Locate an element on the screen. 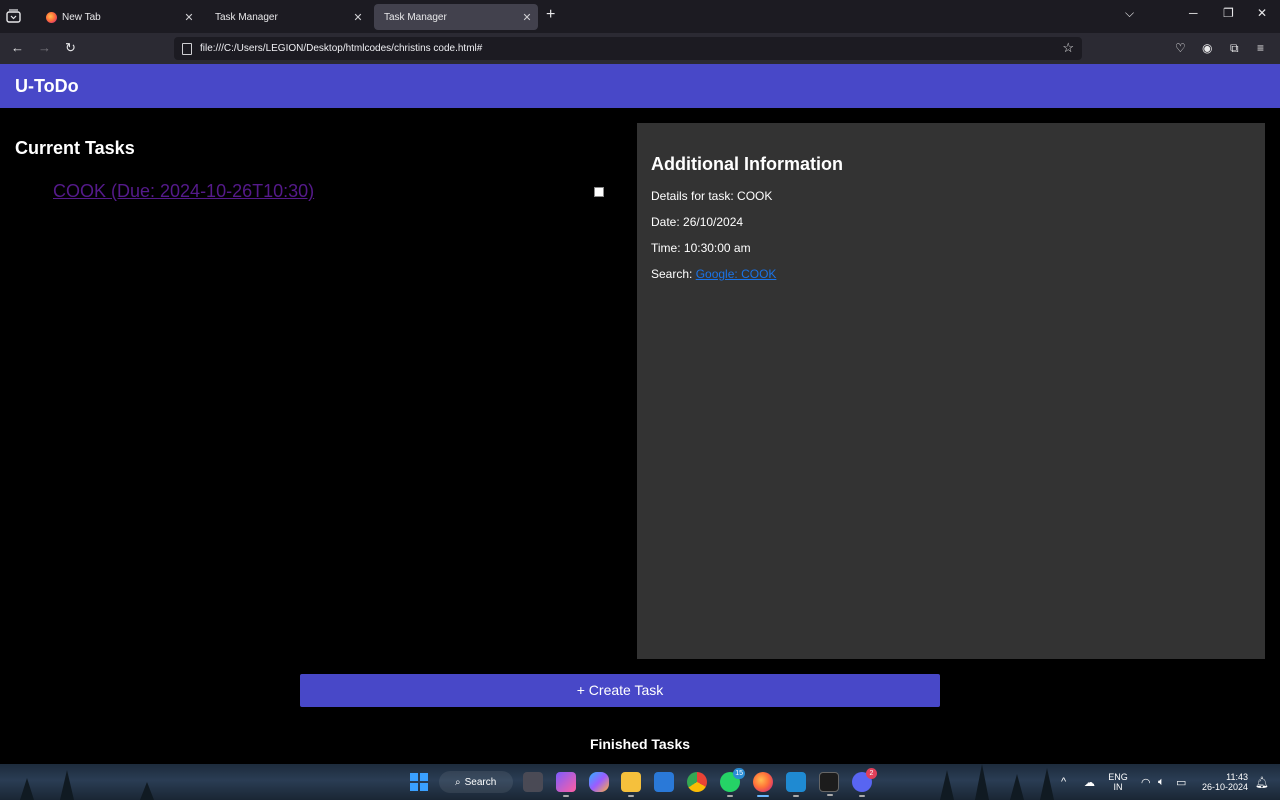  taskbar-search: ⌕ Search is located at coordinates (476, 782).